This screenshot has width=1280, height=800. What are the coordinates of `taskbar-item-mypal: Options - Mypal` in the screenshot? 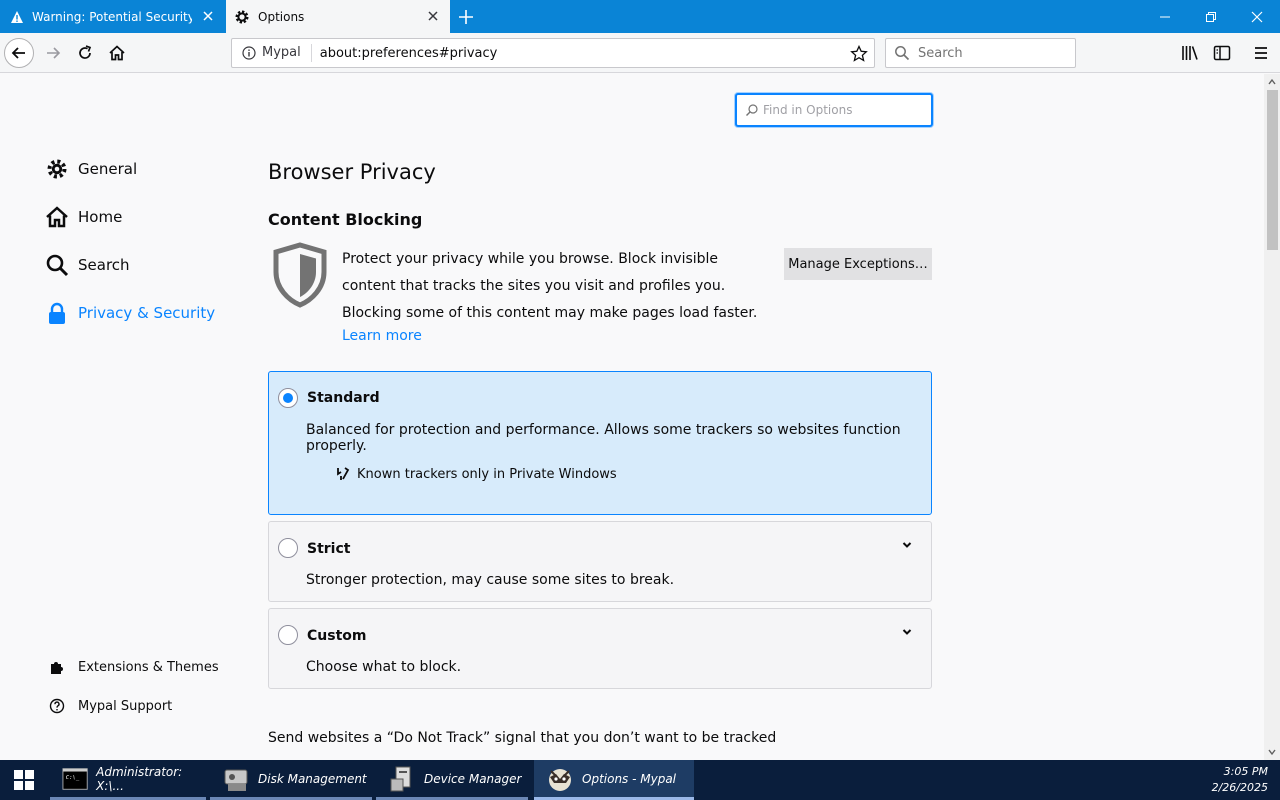 It's located at (614, 780).